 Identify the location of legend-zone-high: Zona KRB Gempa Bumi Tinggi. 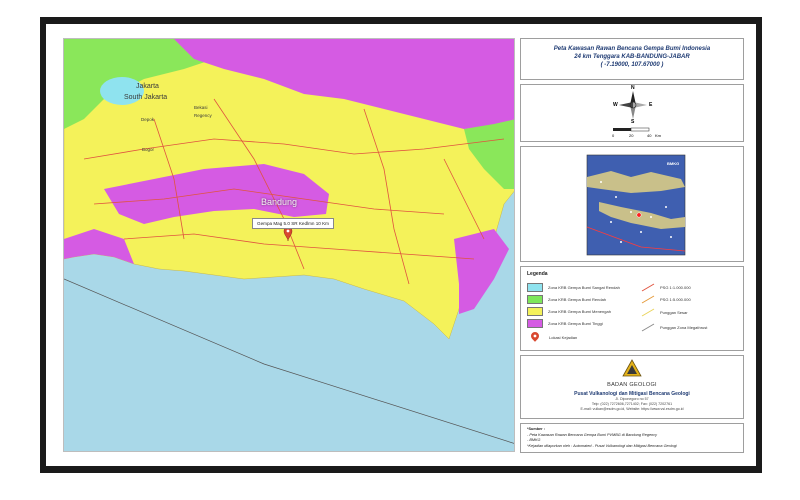
(565, 323).